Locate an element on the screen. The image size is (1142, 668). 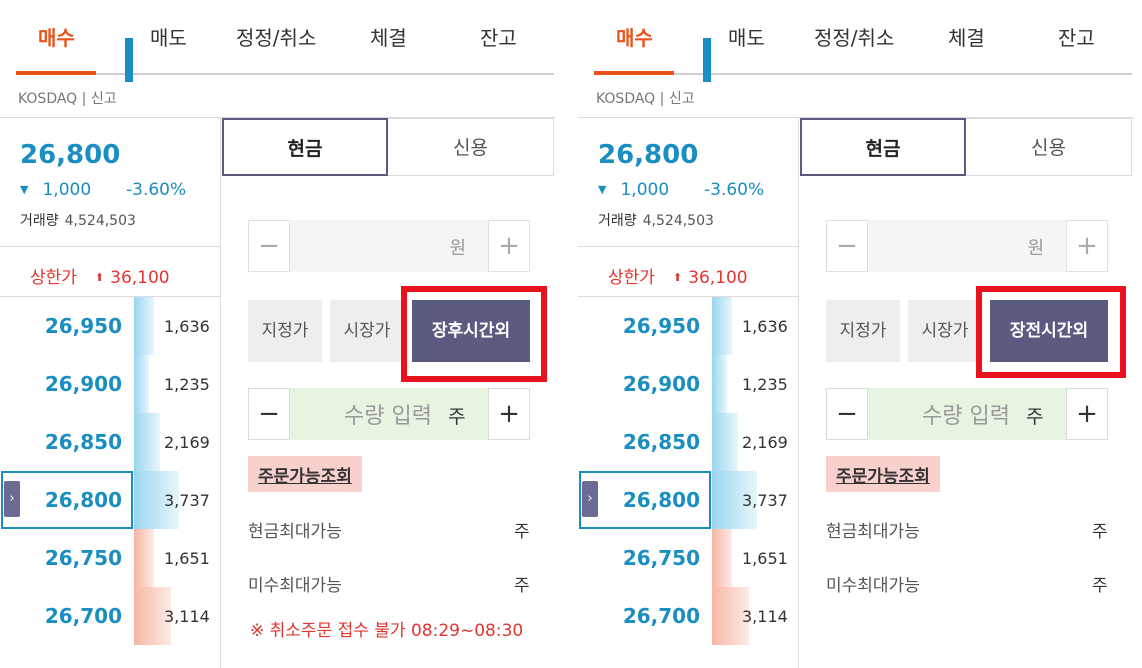
order-tabs: 매수 매도 정정/취소 체결 잔고 is located at coordinates (285, 37).